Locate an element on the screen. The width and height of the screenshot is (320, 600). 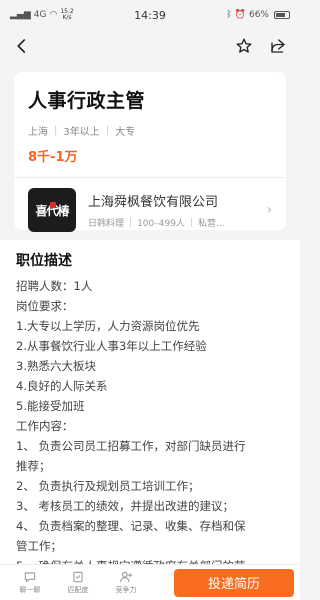
bottom-bar: 聊一聊 匹配度 竞争力 投递简历 is located at coordinates (150, 582).